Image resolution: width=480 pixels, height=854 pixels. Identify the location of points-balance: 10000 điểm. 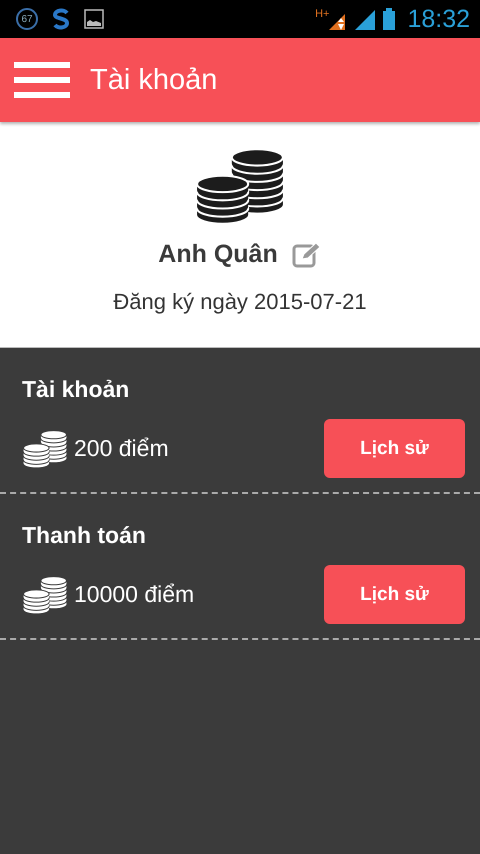
(135, 594).